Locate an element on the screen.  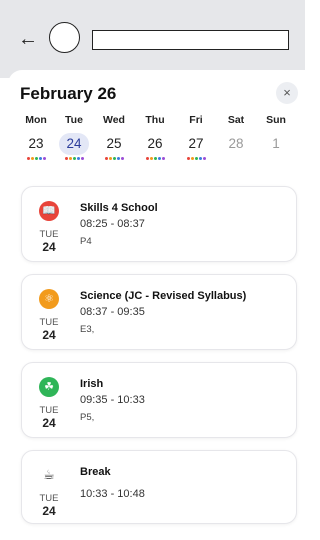
day-name: Mon is located at coordinates (36, 120).